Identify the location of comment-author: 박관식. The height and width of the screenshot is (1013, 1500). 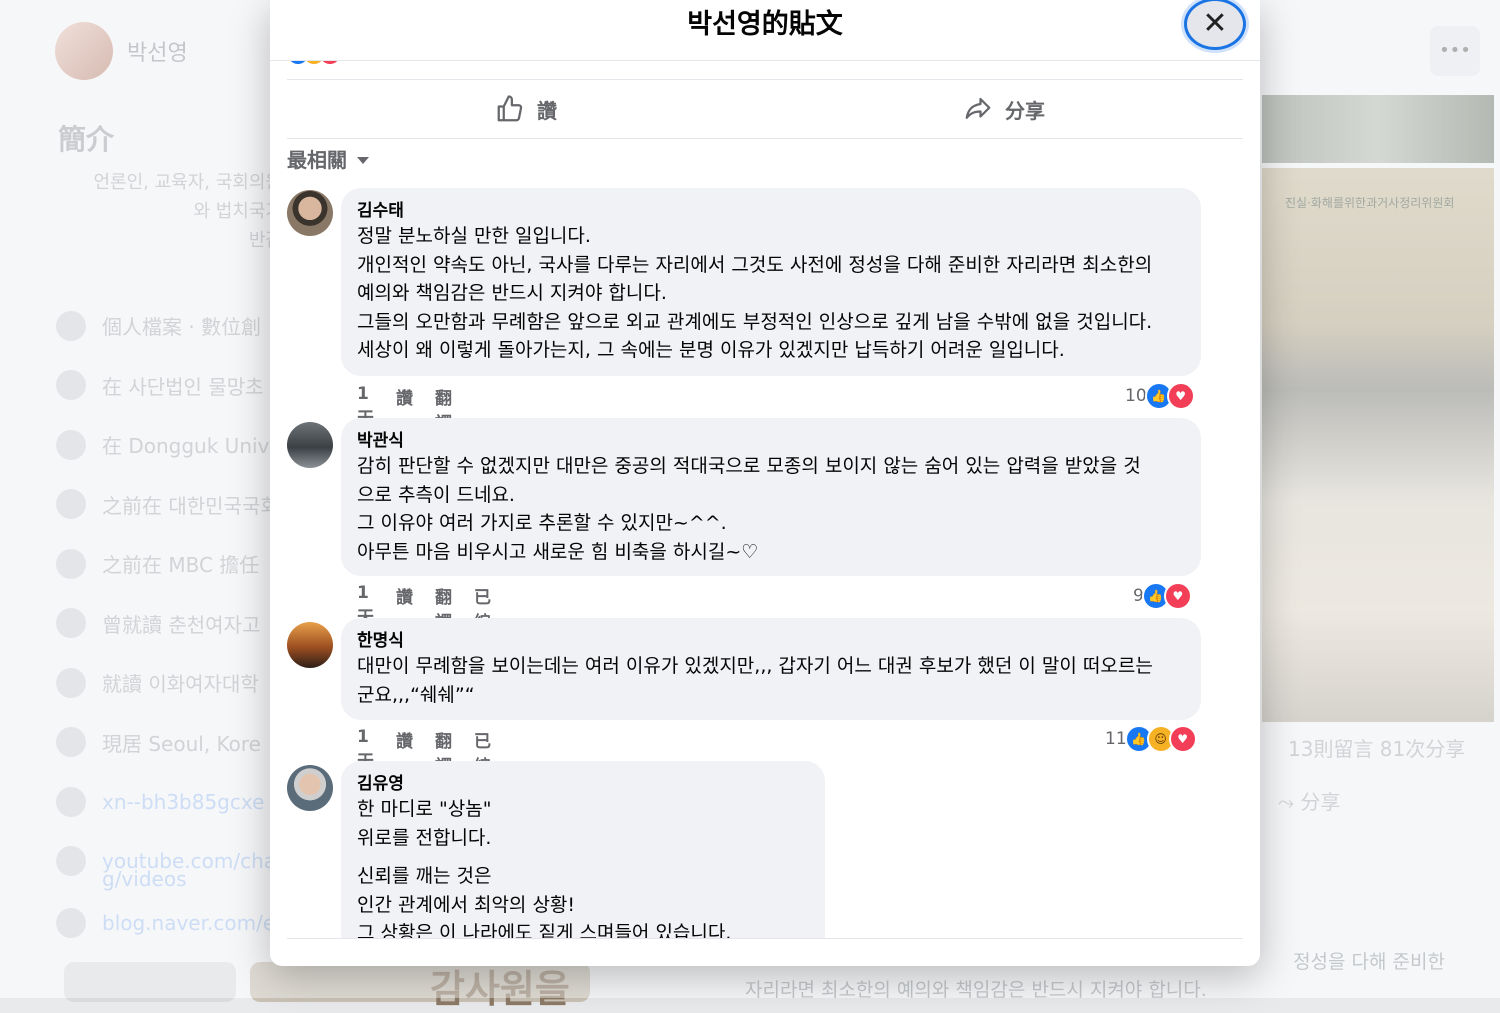
(771, 441).